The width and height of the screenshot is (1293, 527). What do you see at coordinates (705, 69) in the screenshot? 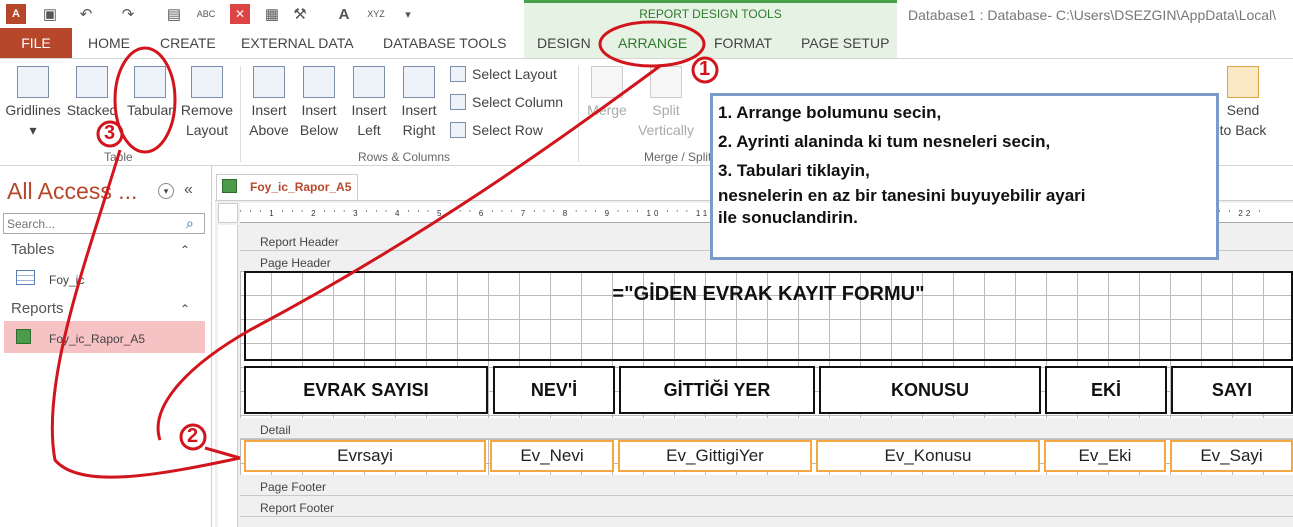
I see `marker-1: 1` at bounding box center [705, 69].